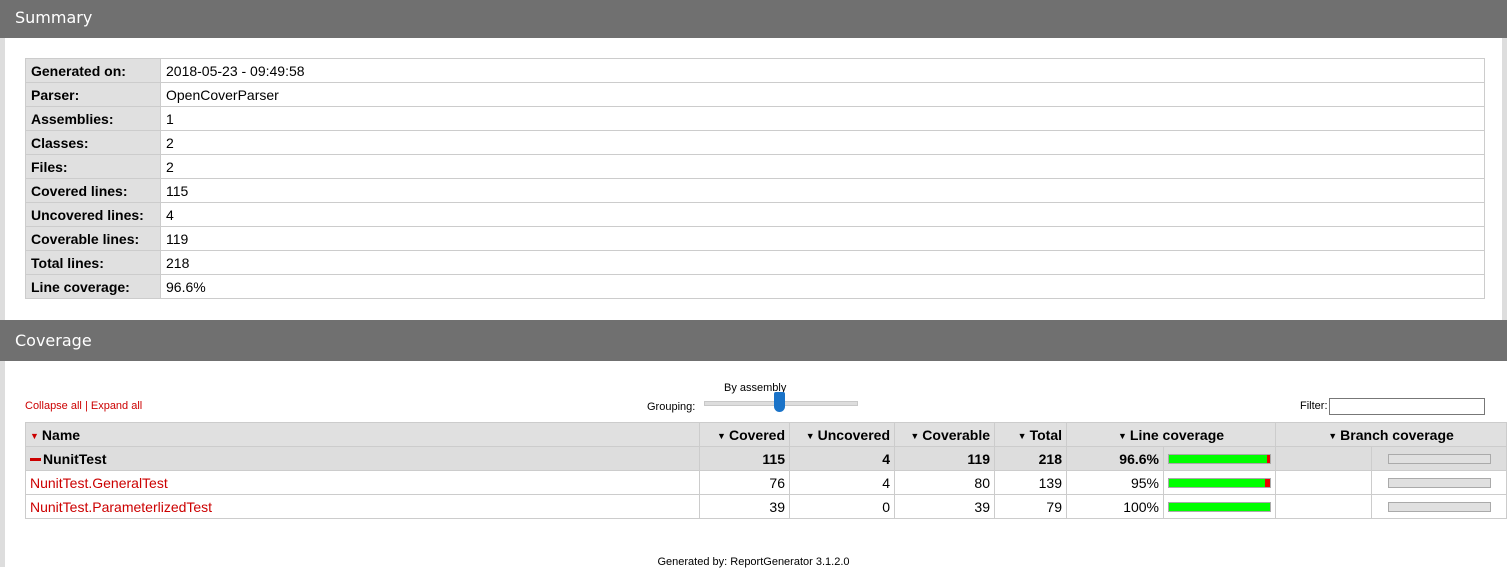 The height and width of the screenshot is (568, 1507). I want to click on summary-label: Total lines:, so click(93, 262).